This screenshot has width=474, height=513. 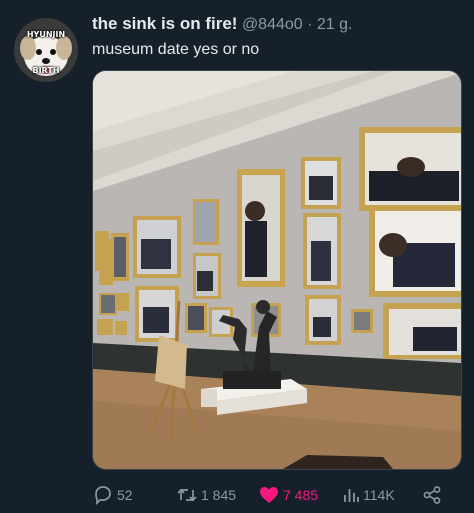 What do you see at coordinates (125, 495) in the screenshot?
I see `reply-count: 52` at bounding box center [125, 495].